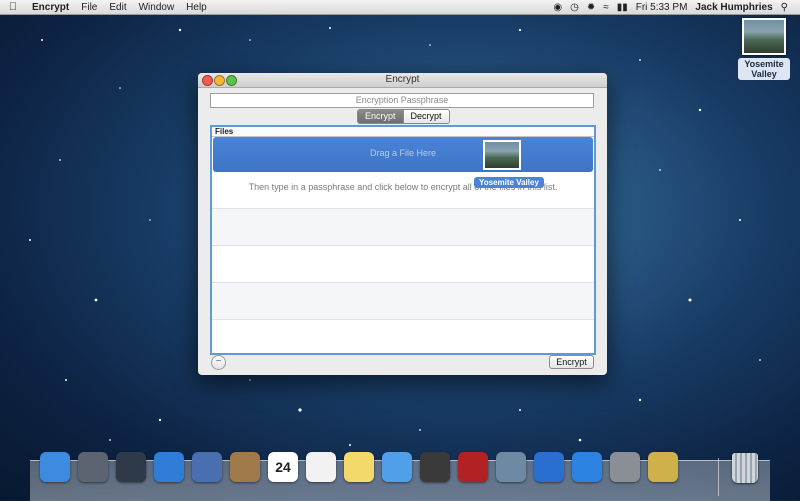  I want to click on dragged-image-icon, so click(502, 155).